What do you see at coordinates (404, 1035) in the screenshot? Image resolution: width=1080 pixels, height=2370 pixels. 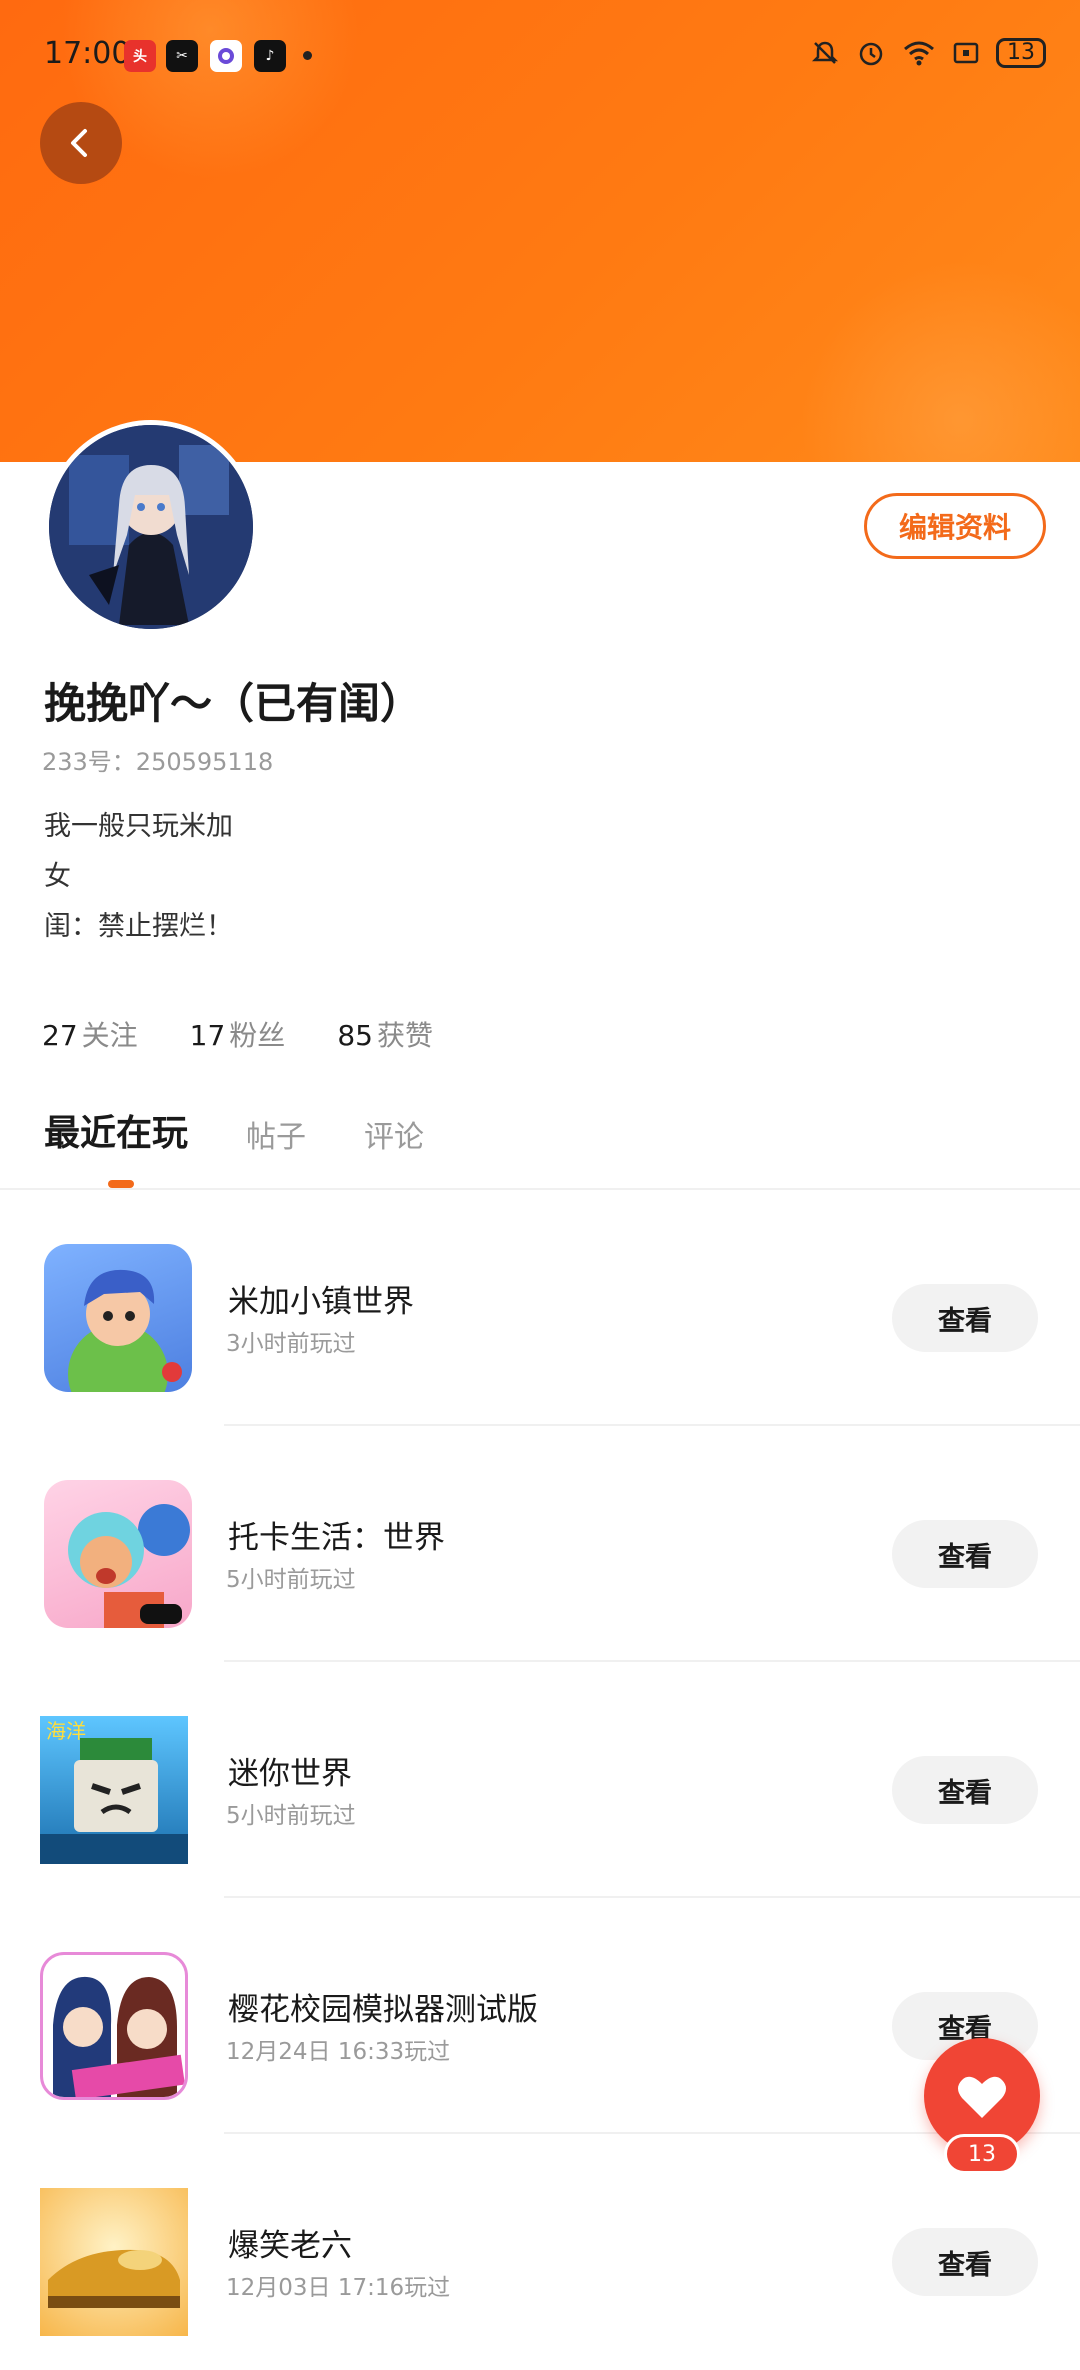 I see `stat-label: 获赞` at bounding box center [404, 1035].